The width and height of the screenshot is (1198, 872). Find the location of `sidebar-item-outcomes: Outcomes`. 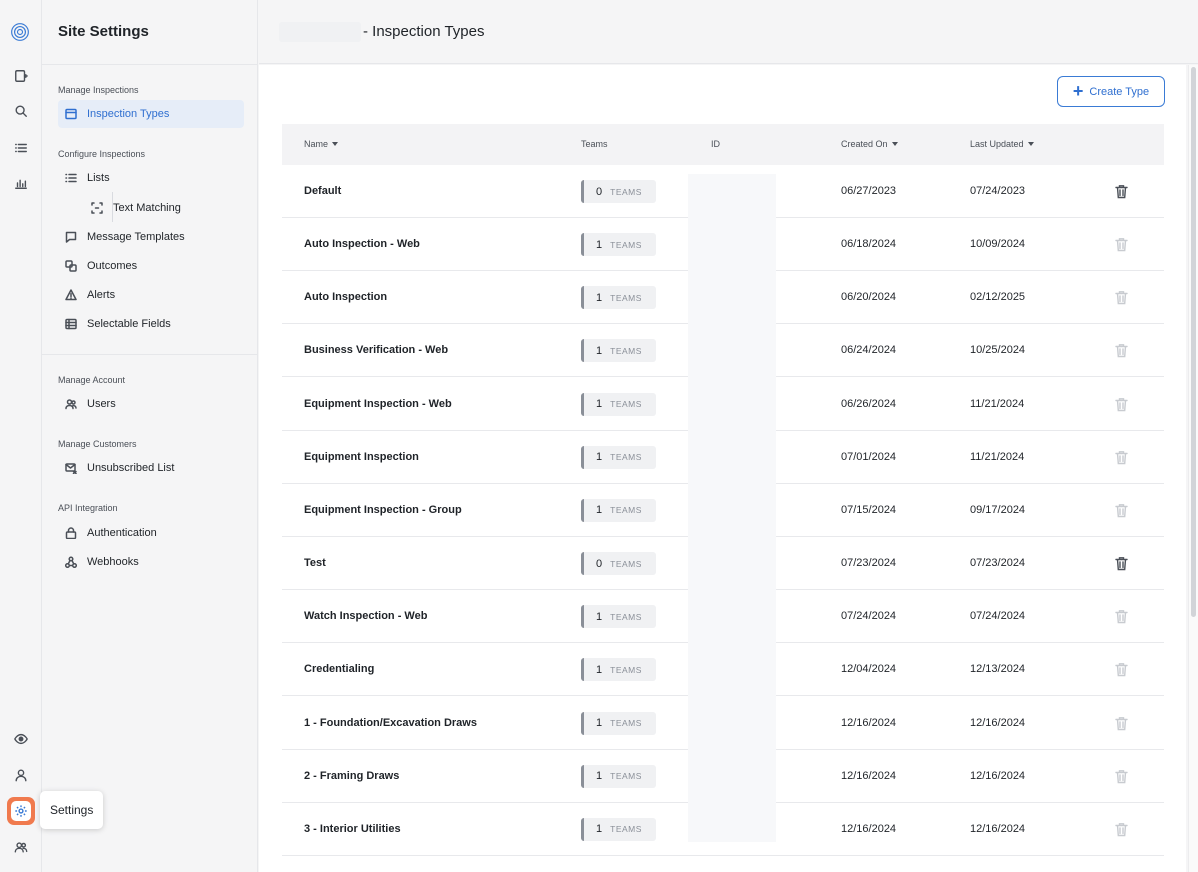

sidebar-item-outcomes: Outcomes is located at coordinates (151, 266).